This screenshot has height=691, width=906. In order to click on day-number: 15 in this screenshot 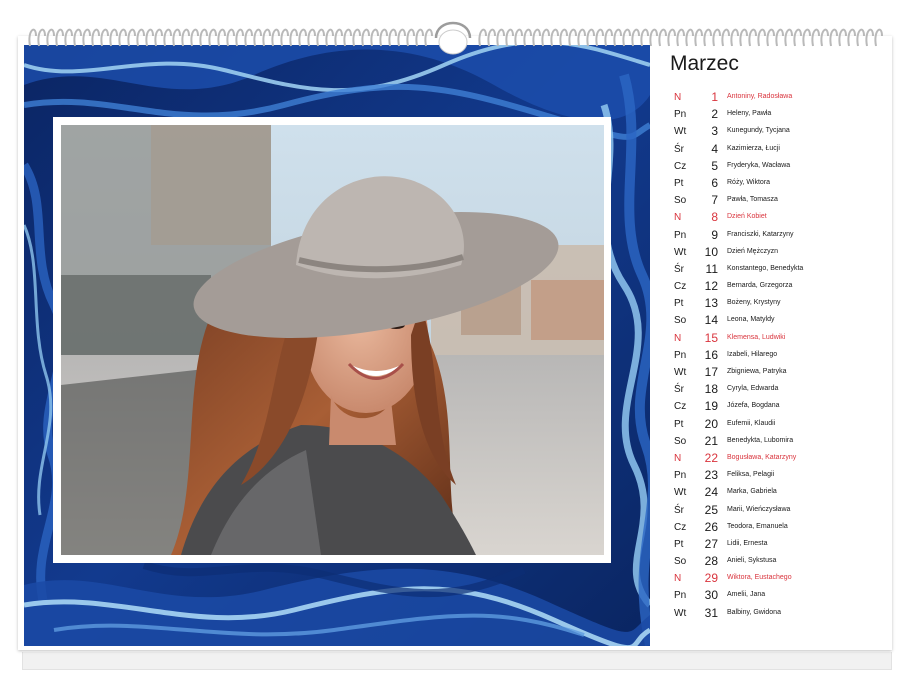, I will do `click(711, 337)`.